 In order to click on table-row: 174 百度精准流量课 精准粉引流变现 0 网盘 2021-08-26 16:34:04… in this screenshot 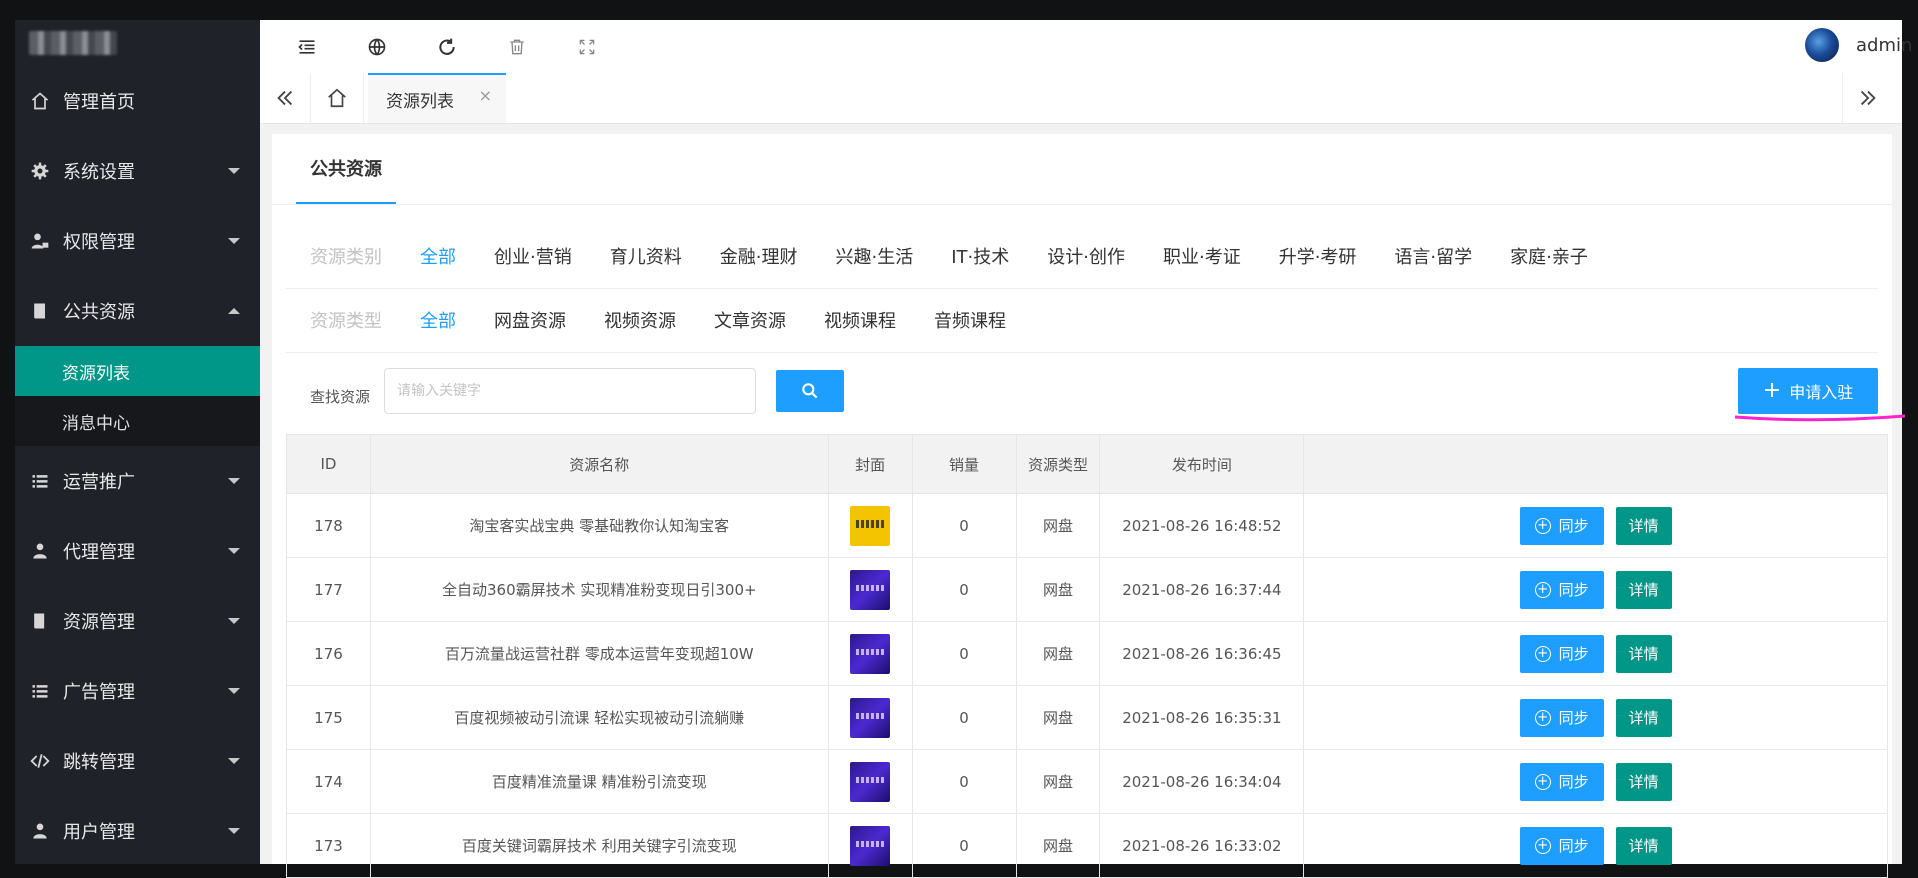, I will do `click(1087, 781)`.